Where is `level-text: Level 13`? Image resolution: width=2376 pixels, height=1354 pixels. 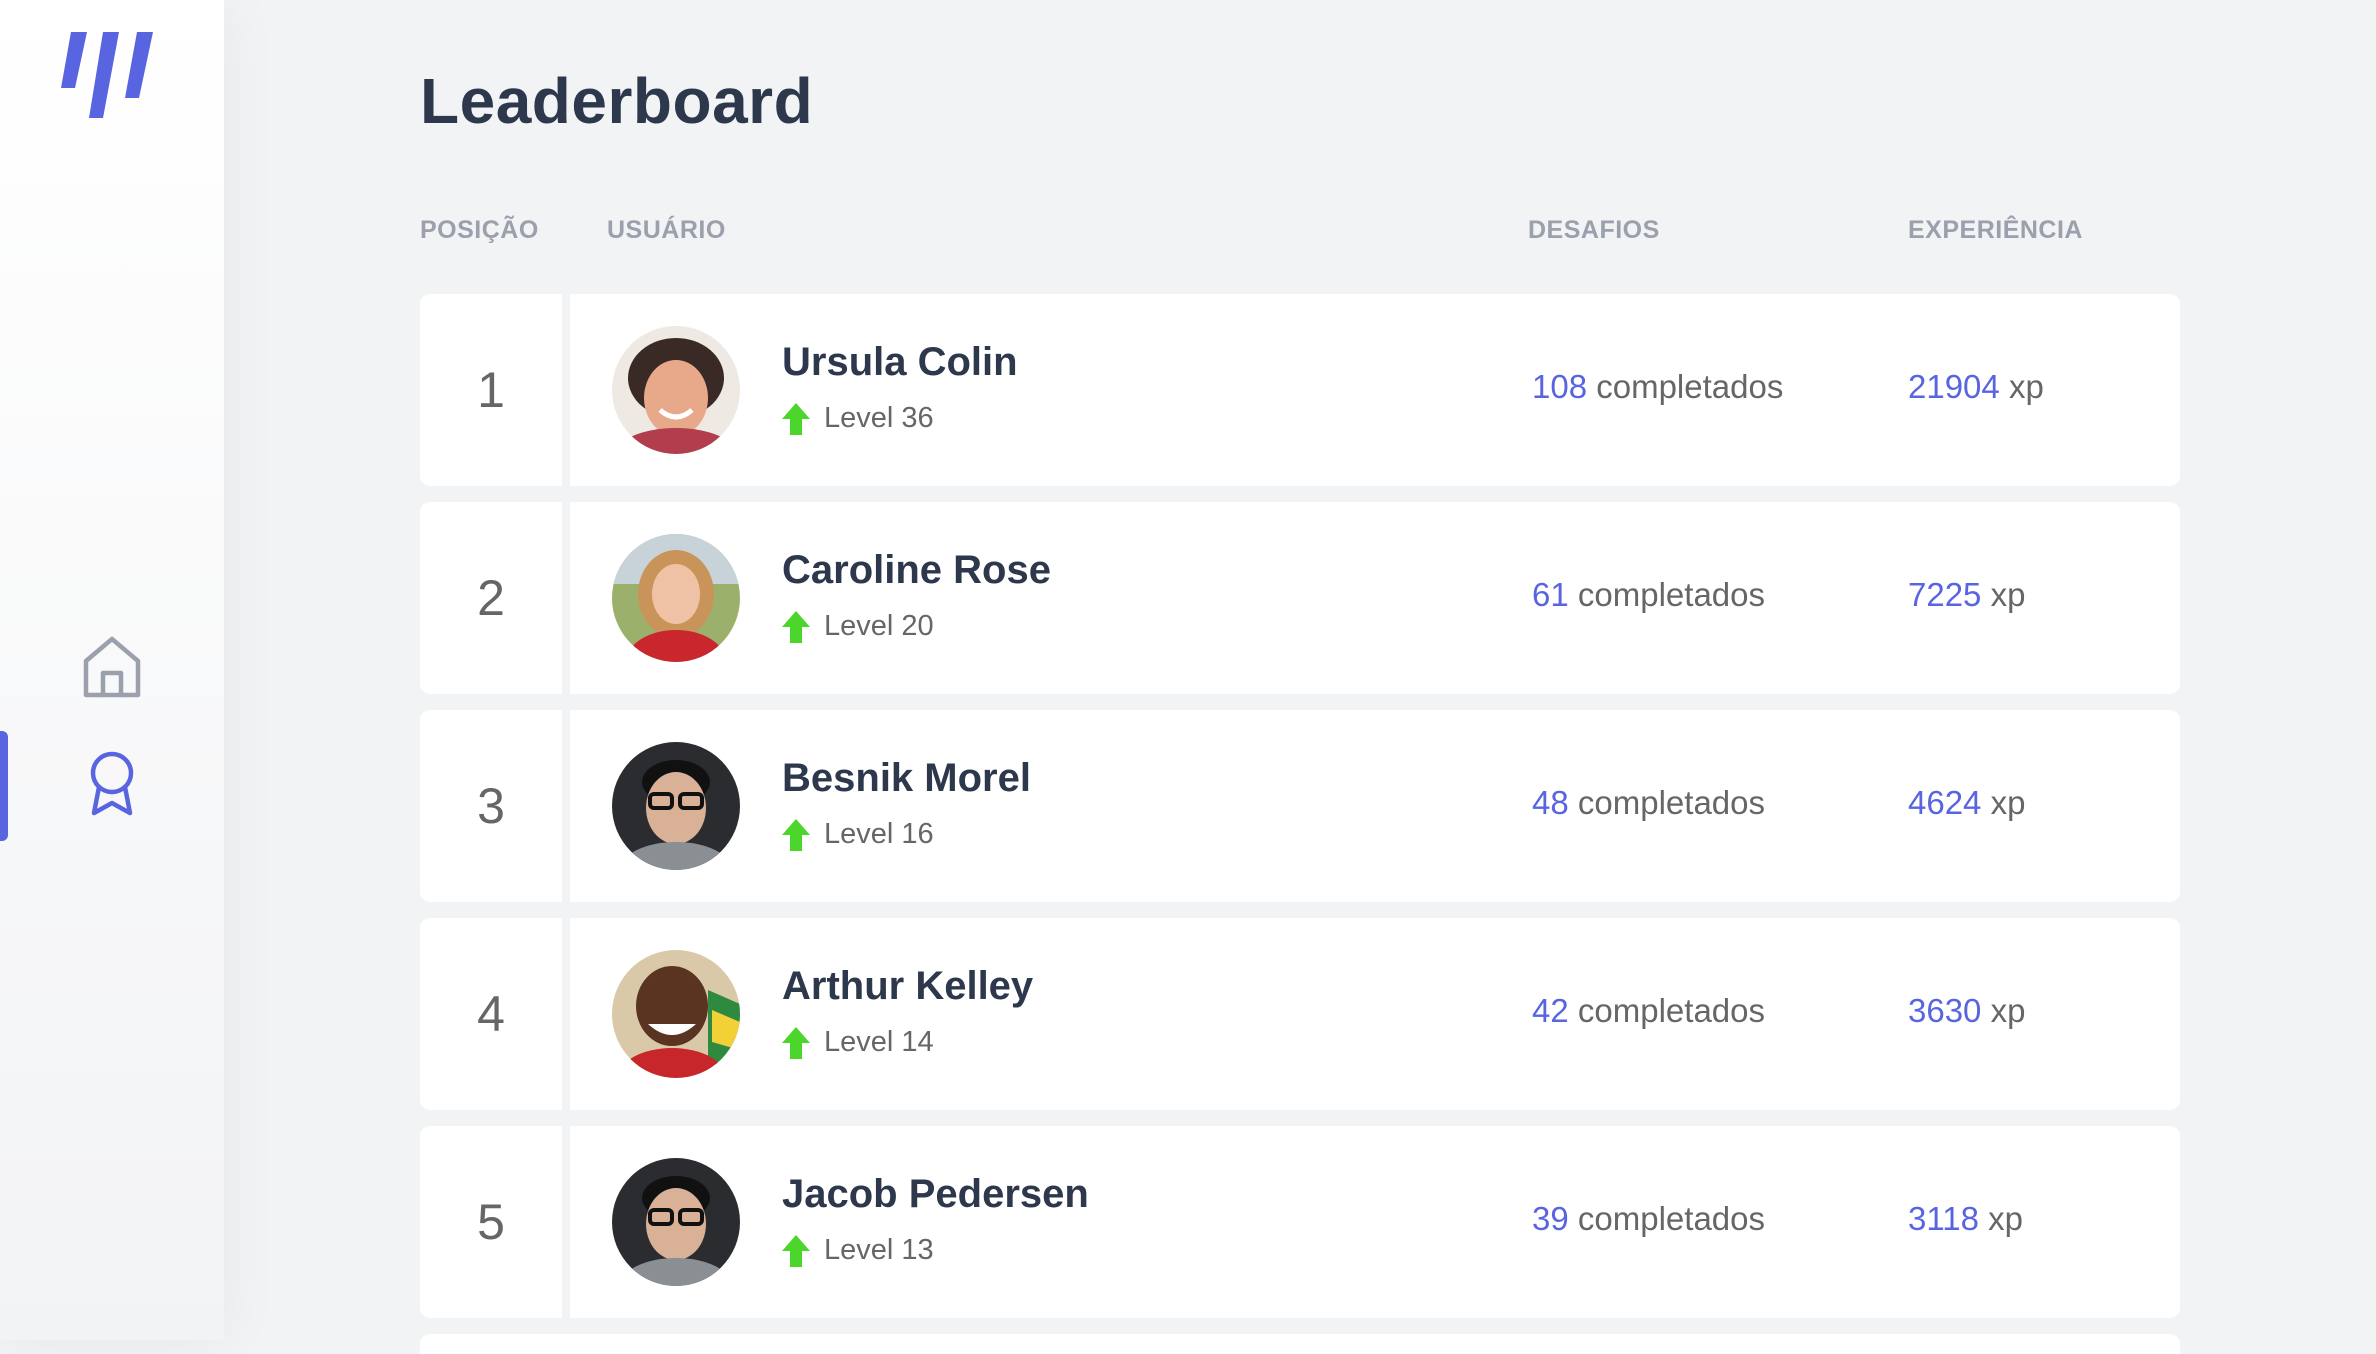 level-text: Level 13 is located at coordinates (879, 1250).